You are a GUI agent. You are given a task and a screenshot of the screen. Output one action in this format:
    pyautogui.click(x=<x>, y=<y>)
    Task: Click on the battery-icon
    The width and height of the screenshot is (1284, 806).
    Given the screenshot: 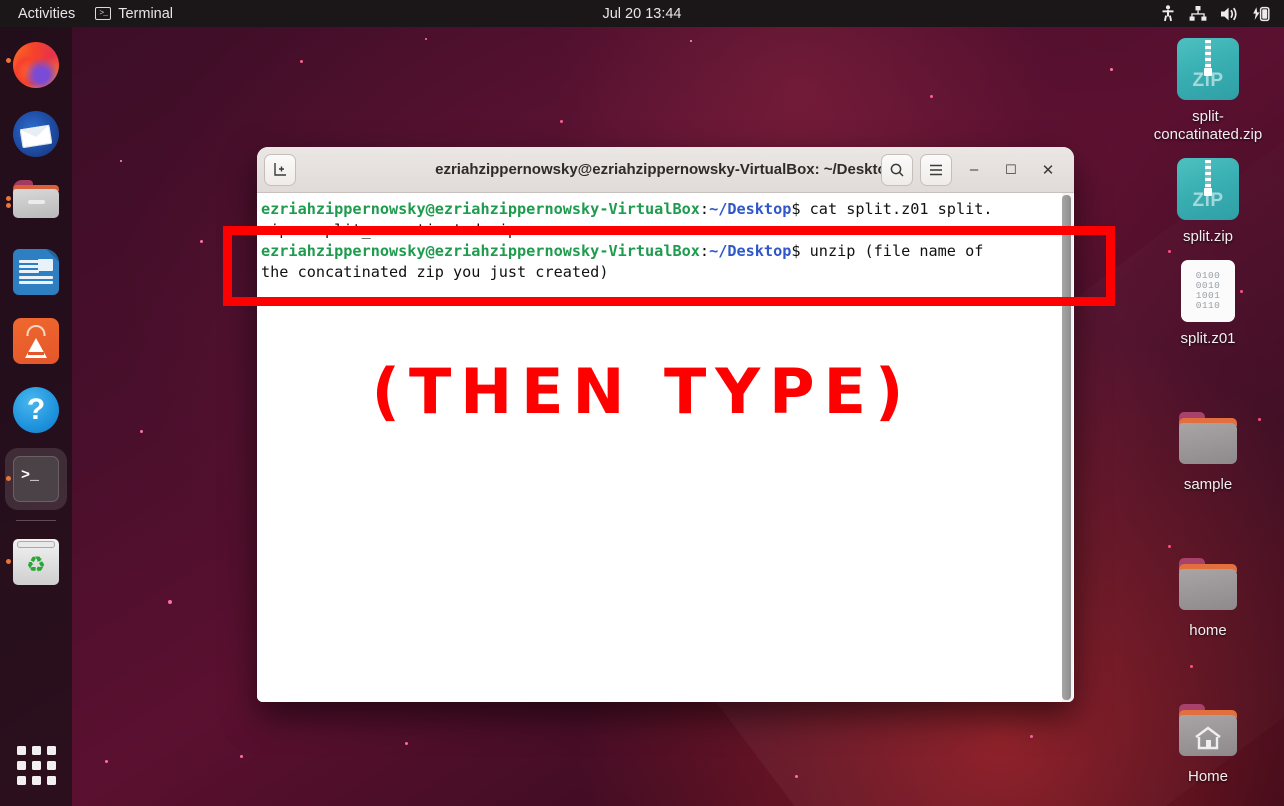 What is the action you would take?
    pyautogui.click(x=1261, y=14)
    